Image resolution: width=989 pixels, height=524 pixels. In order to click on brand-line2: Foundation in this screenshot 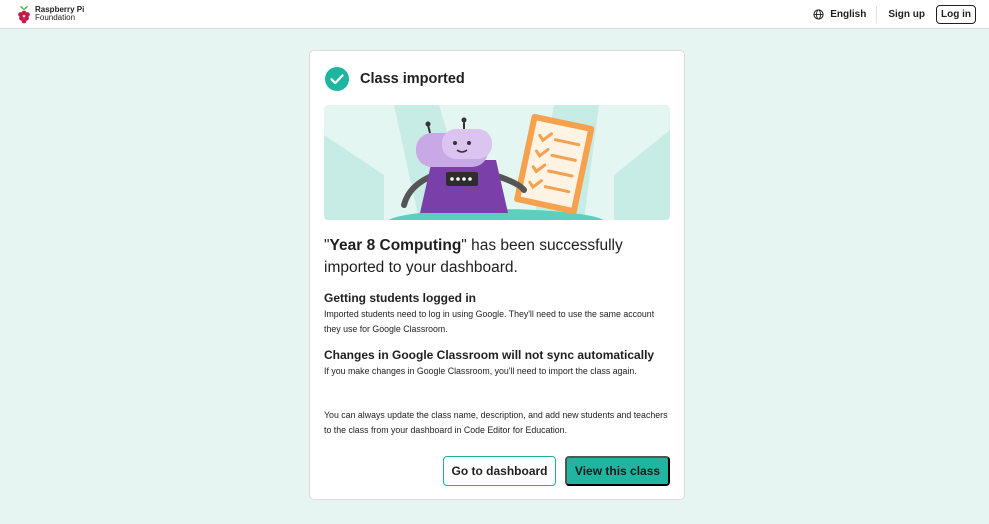, I will do `click(55, 17)`.